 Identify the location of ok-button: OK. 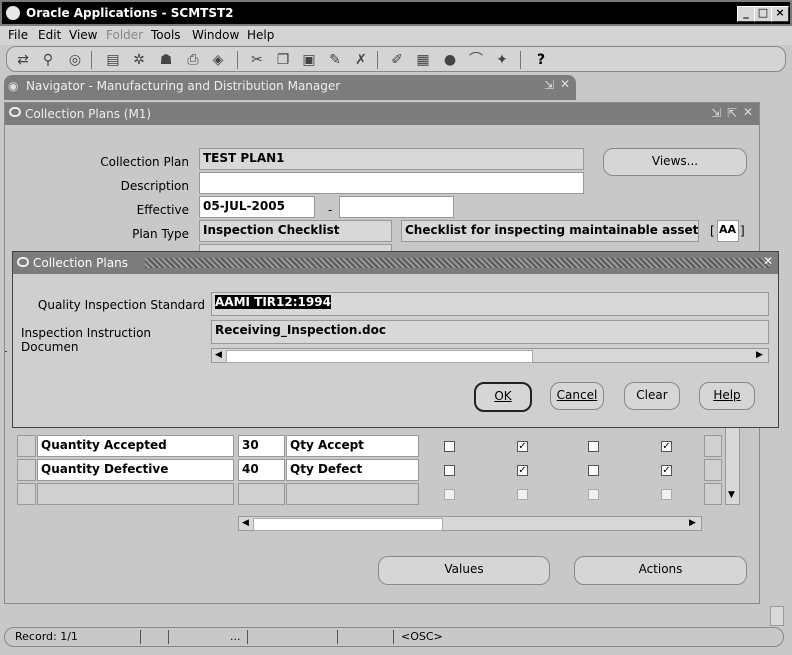
(503, 397).